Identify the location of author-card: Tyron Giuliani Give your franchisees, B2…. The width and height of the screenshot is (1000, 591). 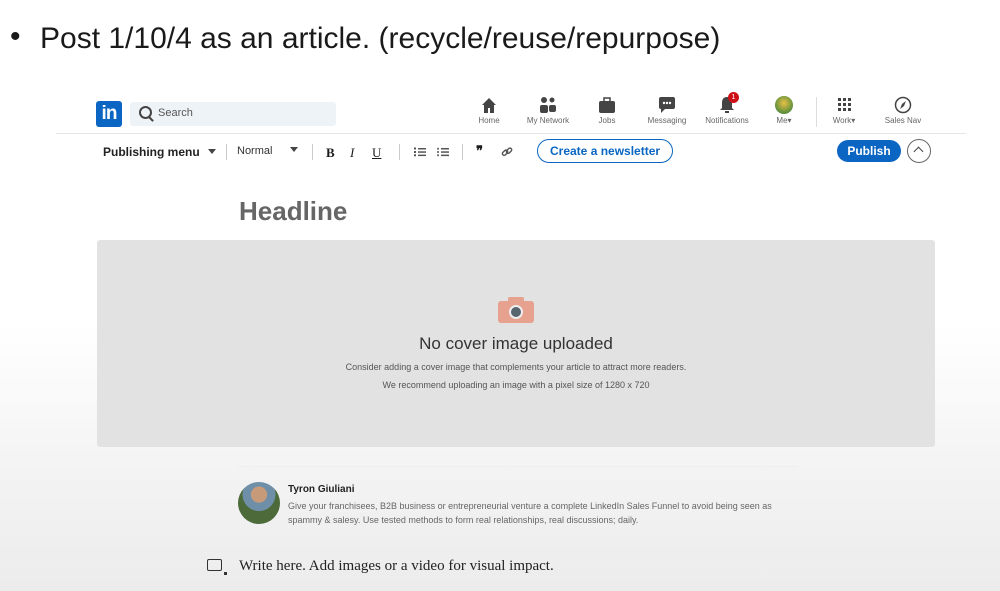
(518, 496).